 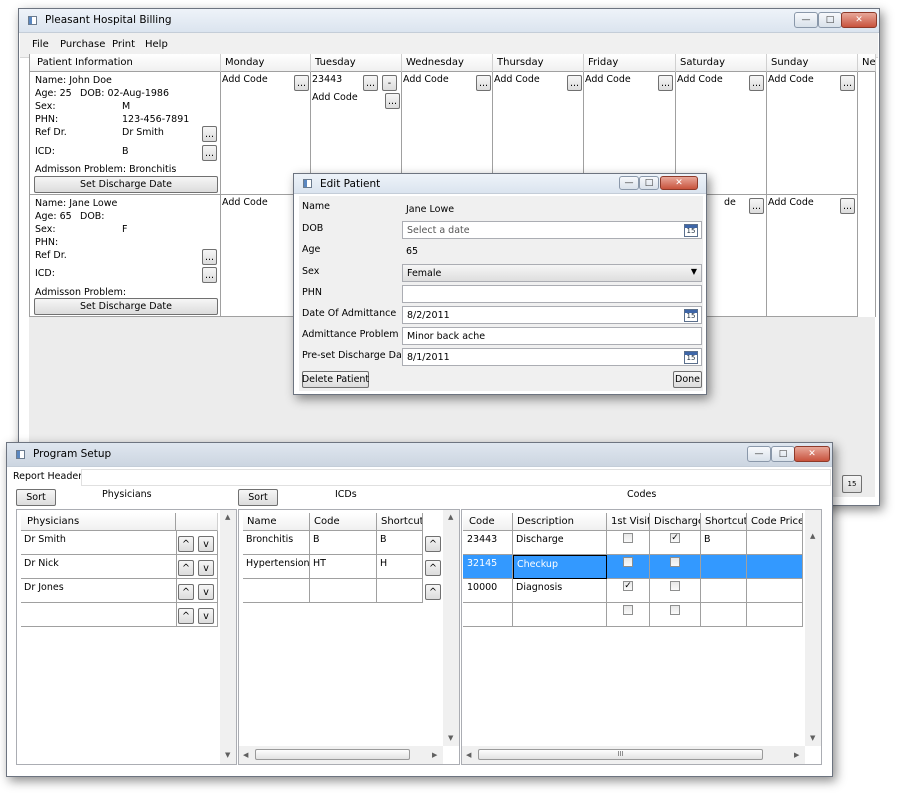 What do you see at coordinates (675, 543) in the screenshot?
I see `discharge-cell: ✓` at bounding box center [675, 543].